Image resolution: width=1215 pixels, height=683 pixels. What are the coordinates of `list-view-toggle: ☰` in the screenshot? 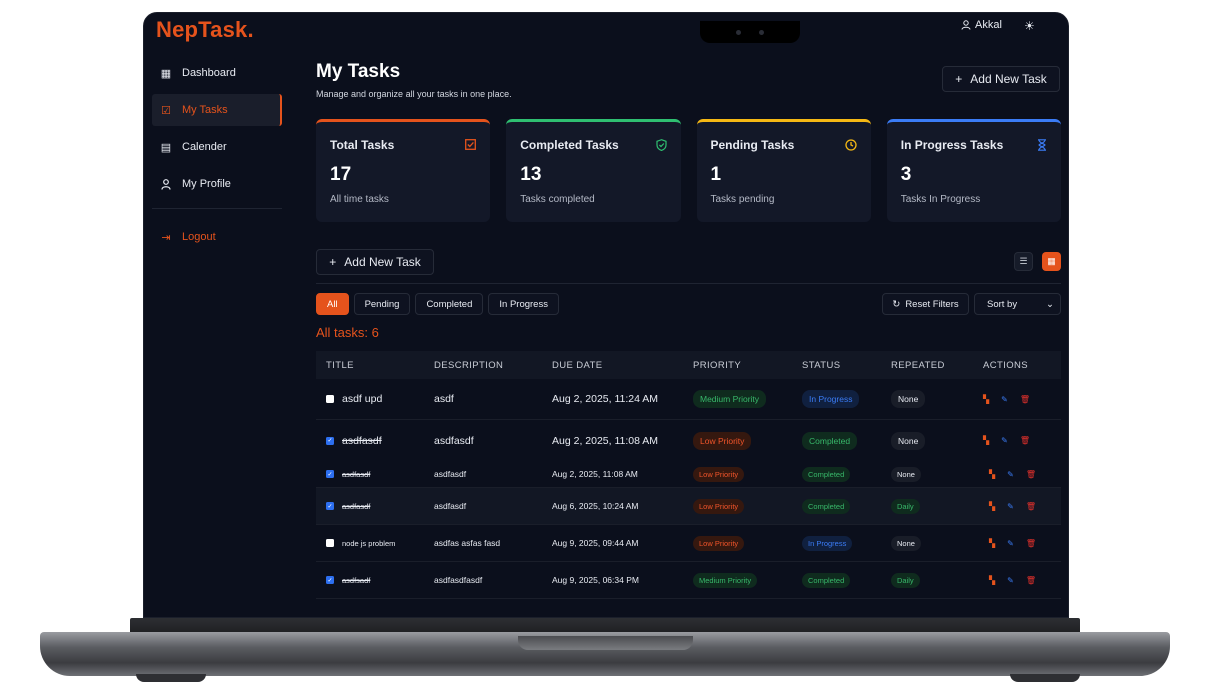 It's located at (1023, 261).